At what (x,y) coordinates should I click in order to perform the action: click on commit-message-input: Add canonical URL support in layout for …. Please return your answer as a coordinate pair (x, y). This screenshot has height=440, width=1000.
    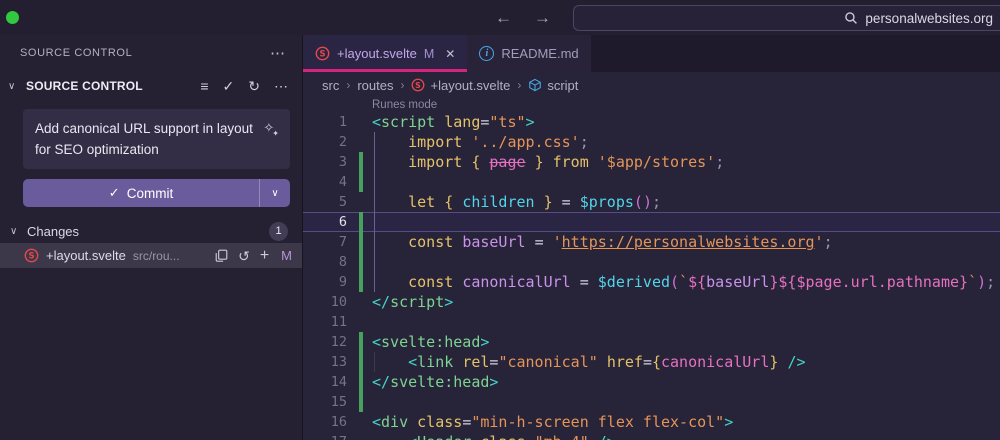
    Looking at the image, I should click on (156, 139).